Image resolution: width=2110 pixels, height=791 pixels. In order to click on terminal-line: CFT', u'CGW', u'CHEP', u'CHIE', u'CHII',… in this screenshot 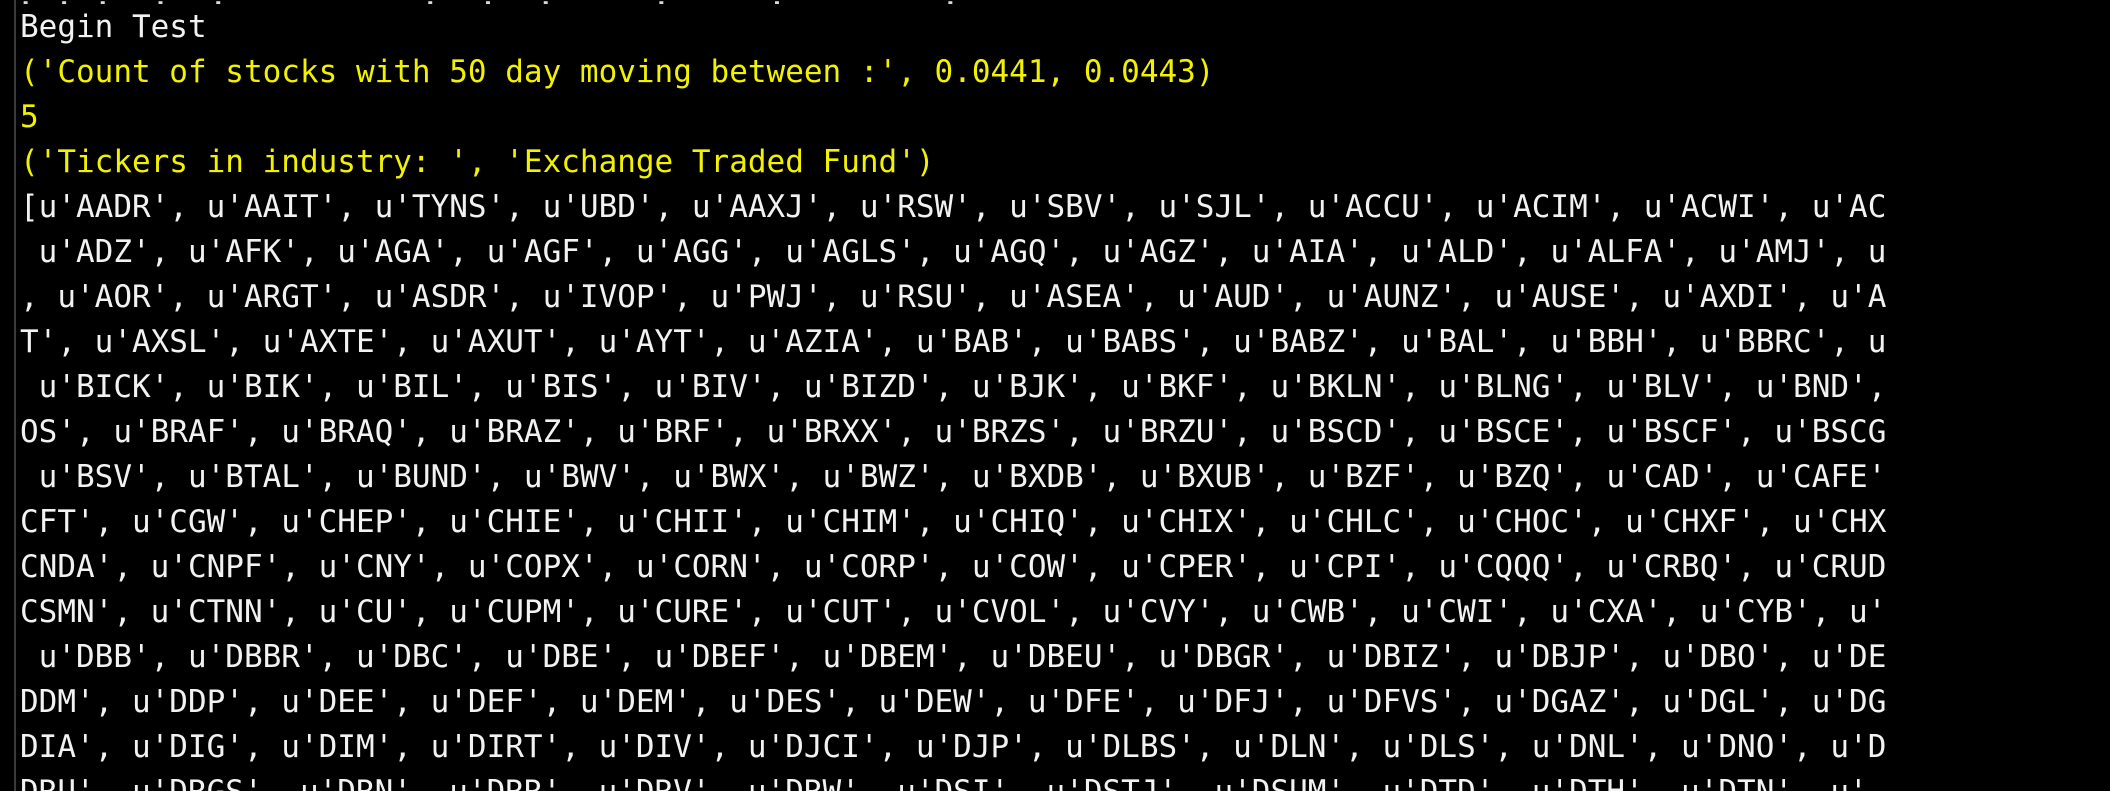, I will do `click(953, 522)`.